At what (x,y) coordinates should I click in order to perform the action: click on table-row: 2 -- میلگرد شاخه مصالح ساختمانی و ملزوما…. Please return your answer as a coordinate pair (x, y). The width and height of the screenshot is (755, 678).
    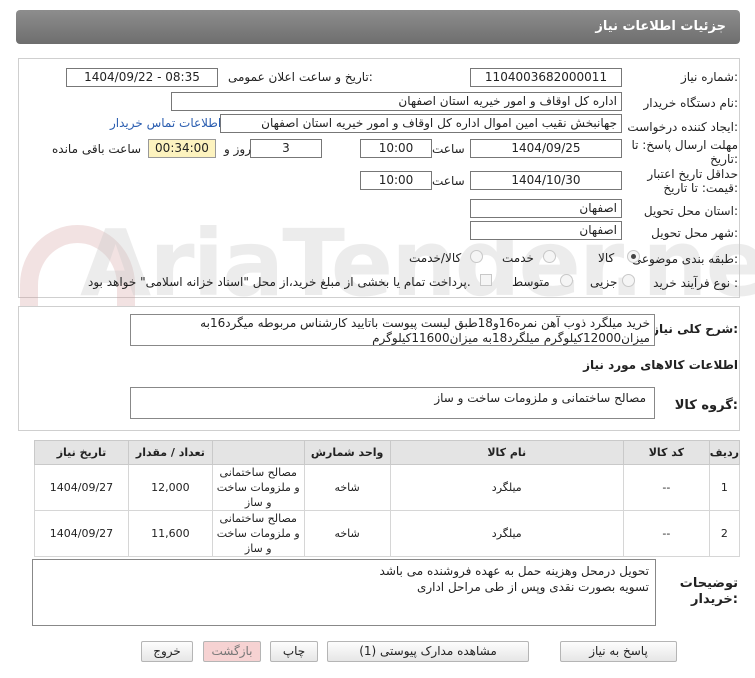
    Looking at the image, I should click on (387, 533).